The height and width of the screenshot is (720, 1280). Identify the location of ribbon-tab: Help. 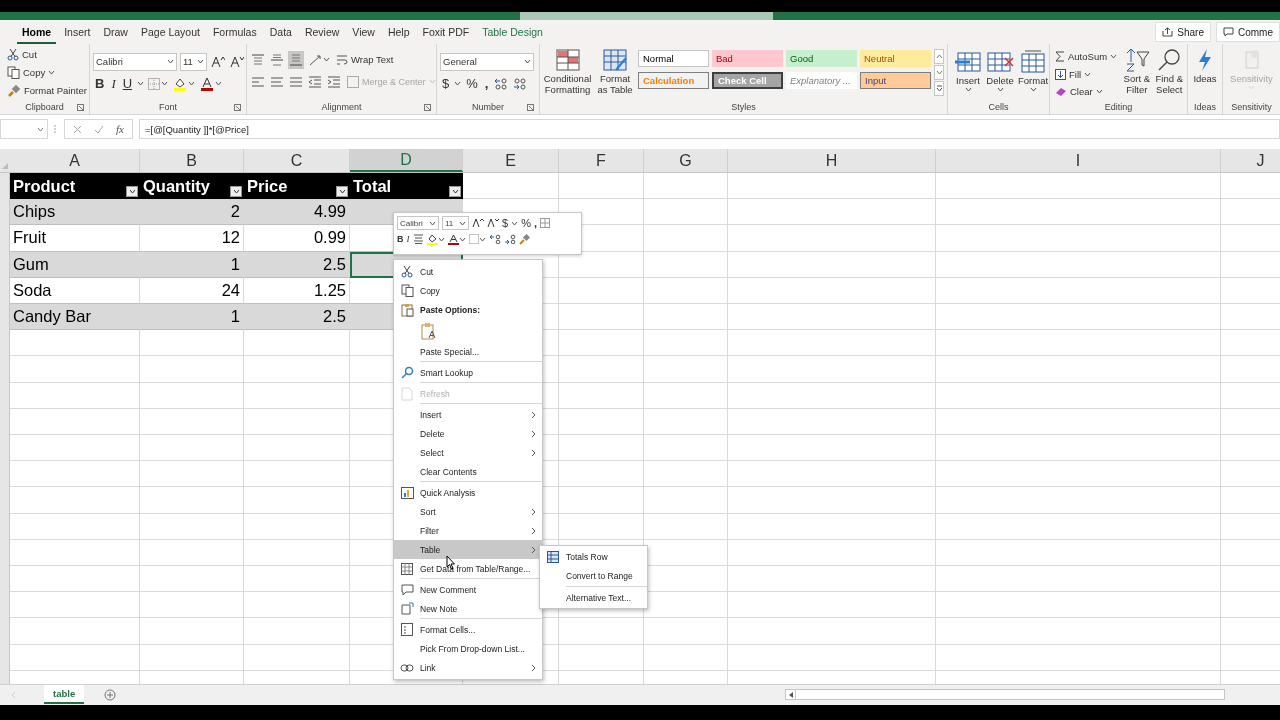
(398, 32).